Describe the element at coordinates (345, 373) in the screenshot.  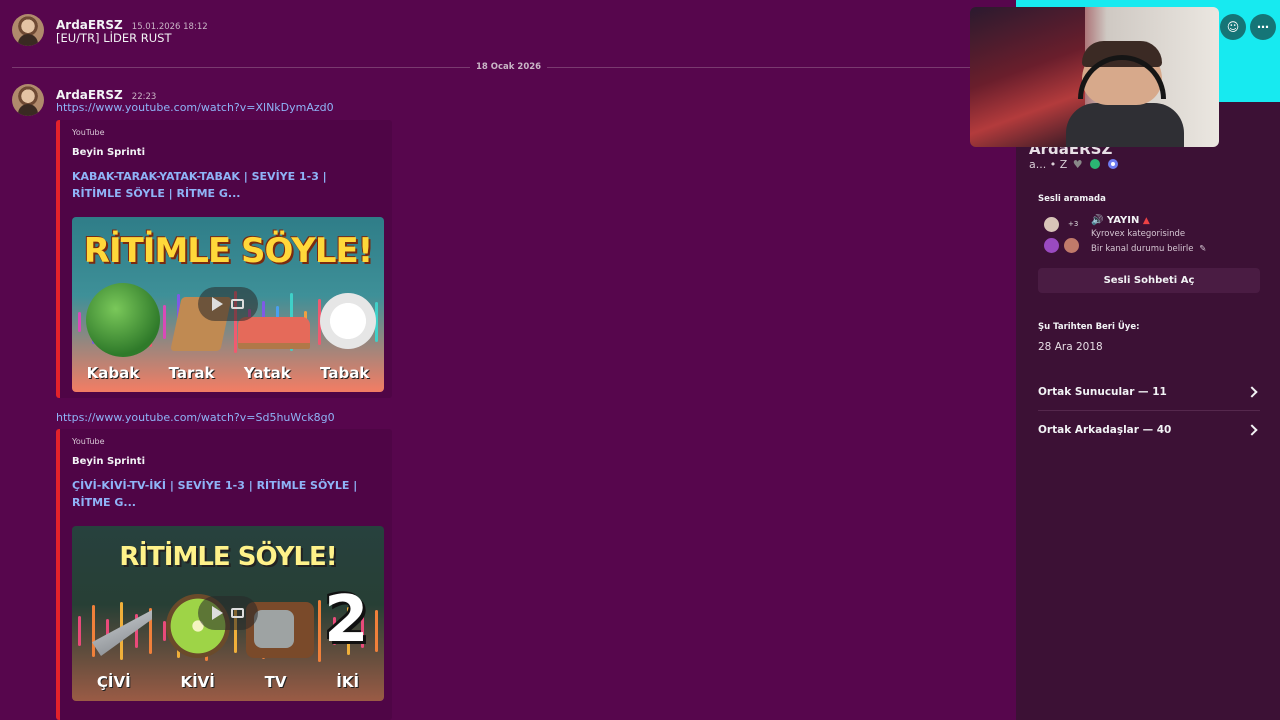
I see `thumbnail-word: Tabak` at that location.